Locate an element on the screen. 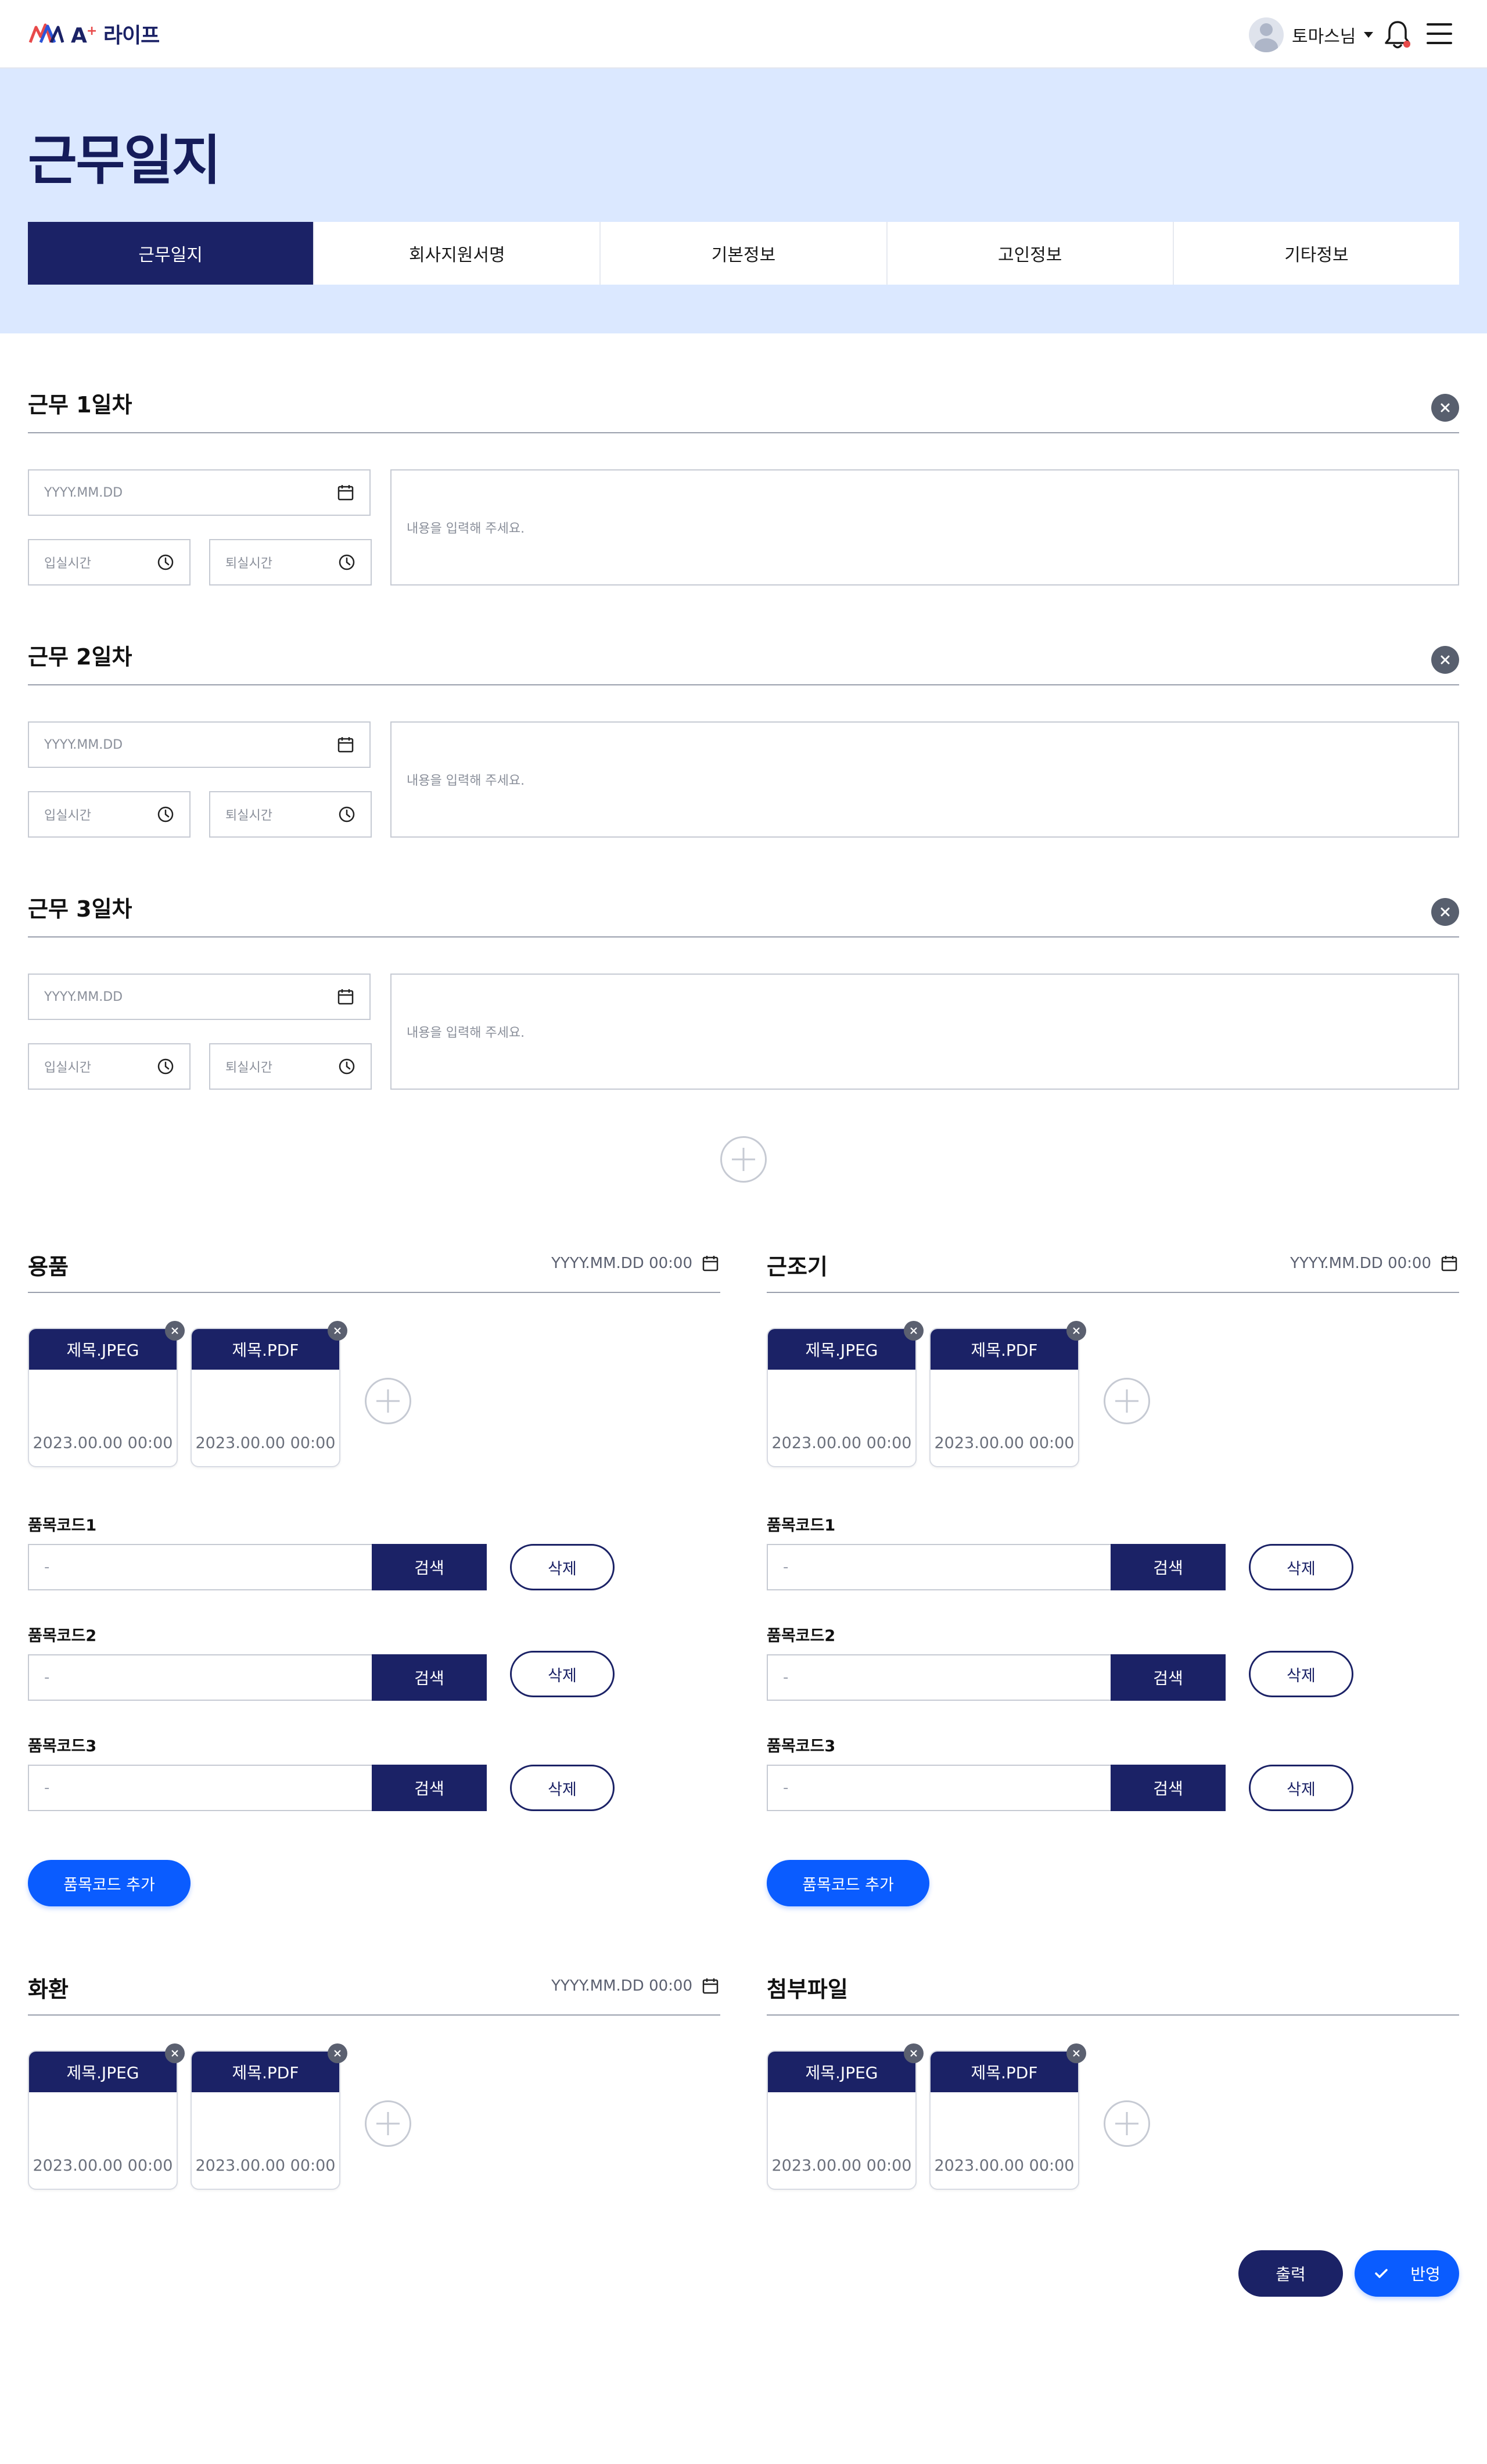 Image resolution: width=1487 pixels, height=2464 pixels. tab-deceased-info: 고인정보 is located at coordinates (1031, 254).